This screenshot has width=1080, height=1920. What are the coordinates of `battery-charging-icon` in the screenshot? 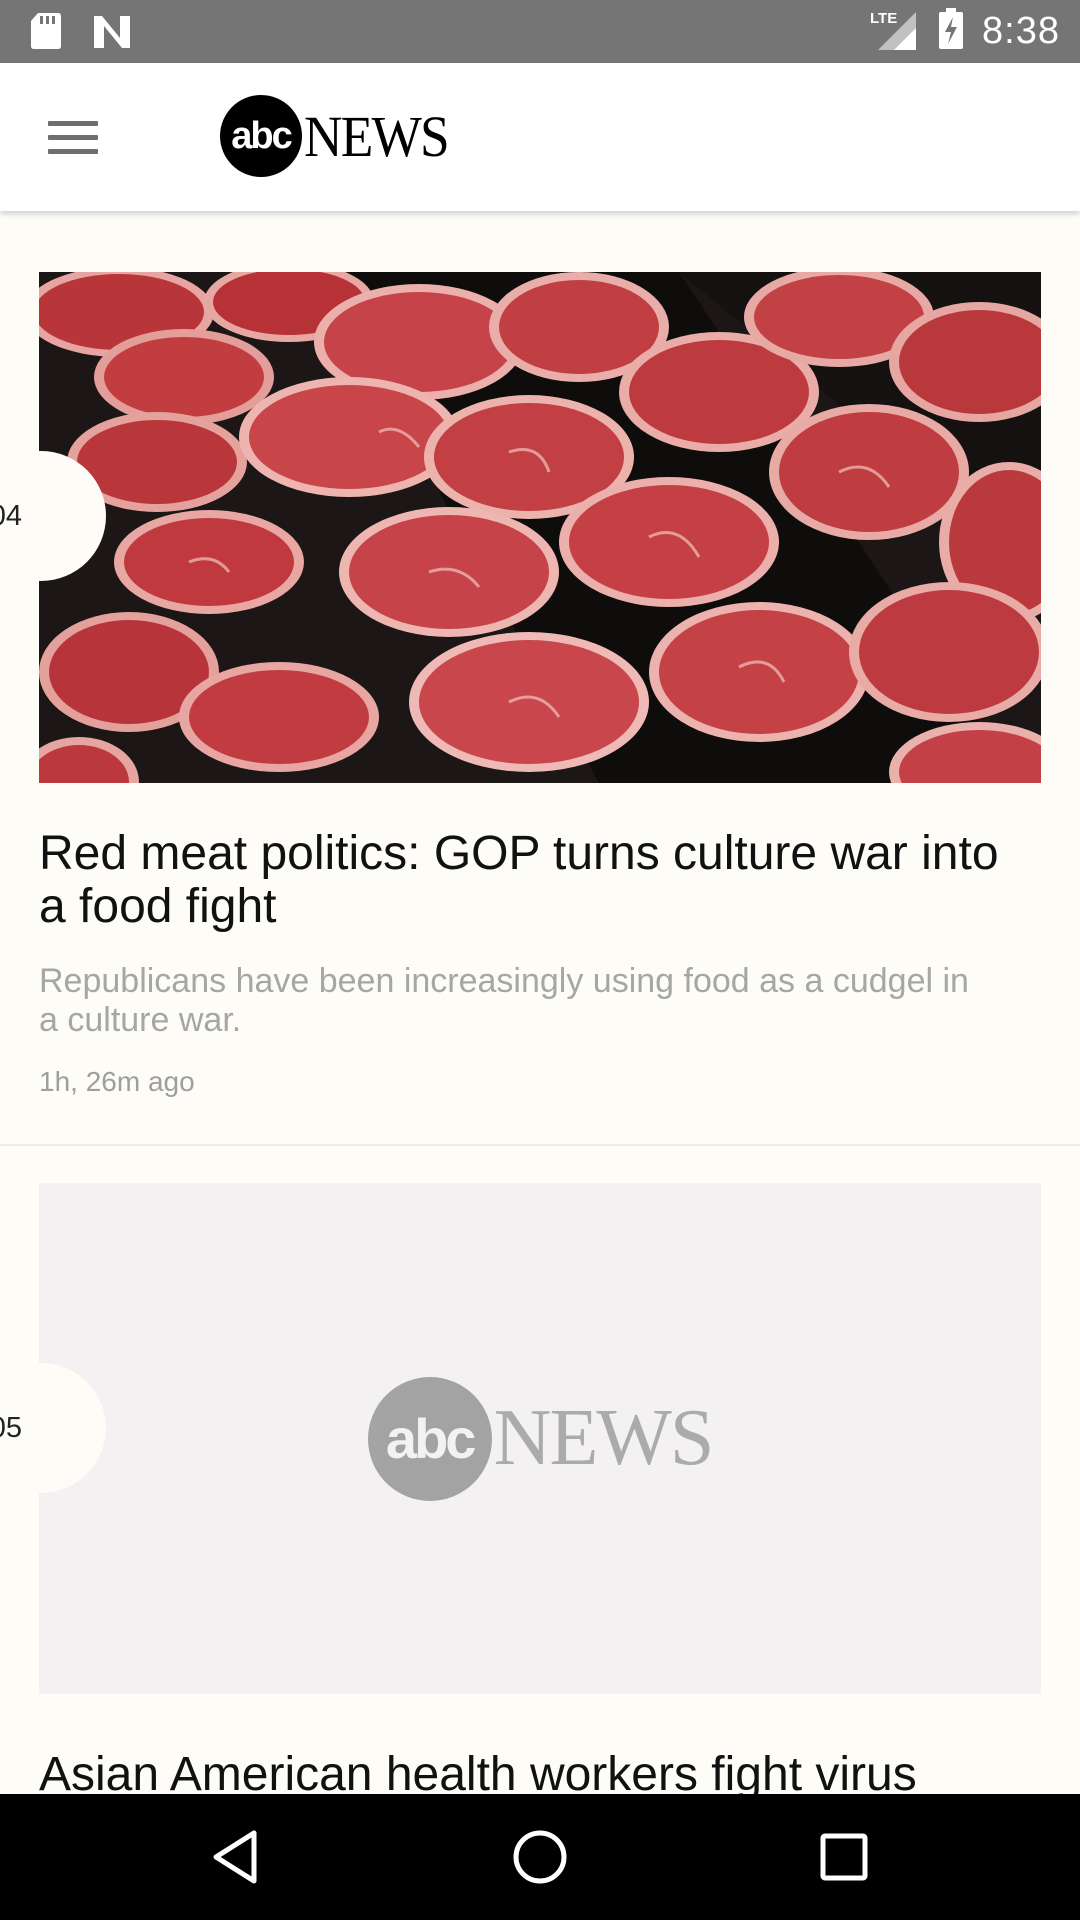 It's located at (951, 31).